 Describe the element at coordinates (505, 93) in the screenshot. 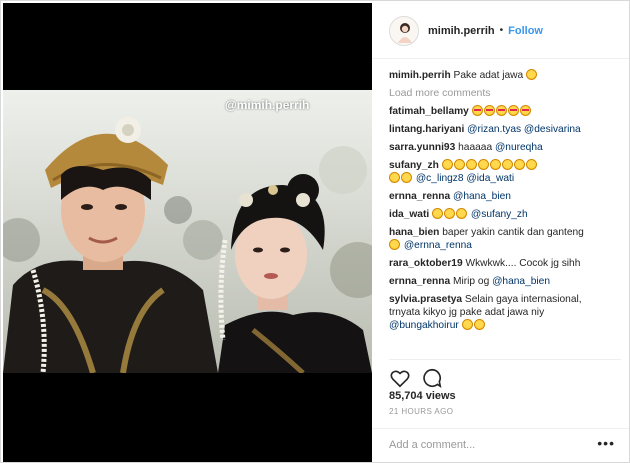

I see `load-more-comments: Load more comments` at that location.